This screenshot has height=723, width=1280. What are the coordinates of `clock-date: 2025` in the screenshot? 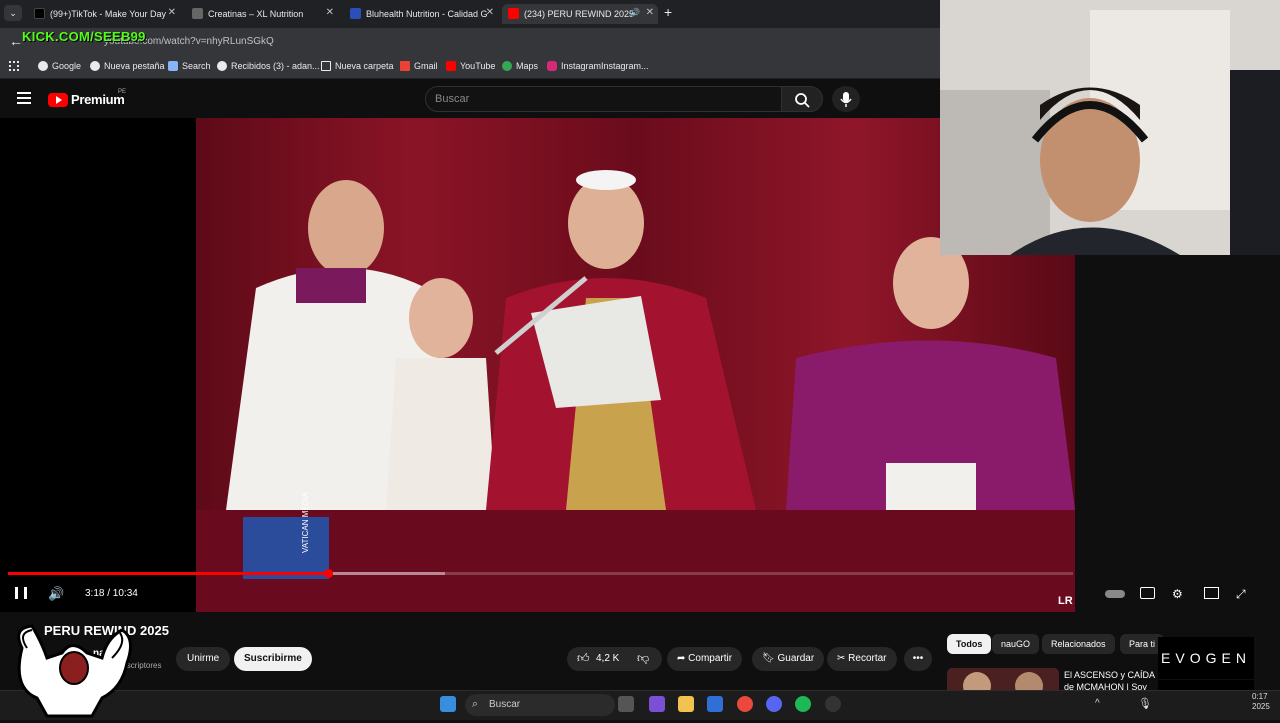 It's located at (1261, 706).